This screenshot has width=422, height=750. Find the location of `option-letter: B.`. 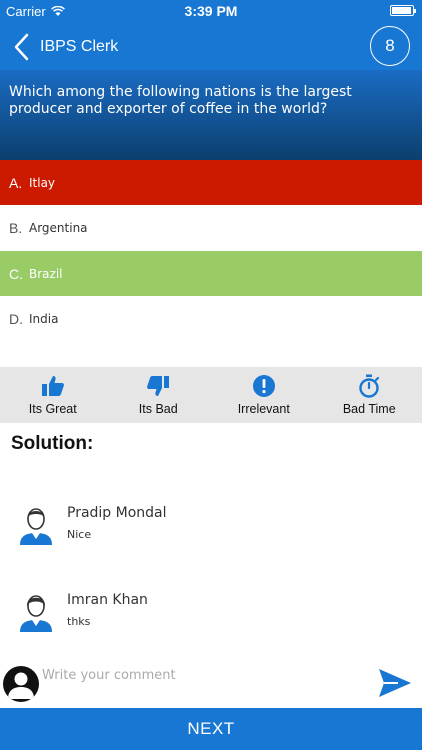

option-letter: B. is located at coordinates (16, 227).